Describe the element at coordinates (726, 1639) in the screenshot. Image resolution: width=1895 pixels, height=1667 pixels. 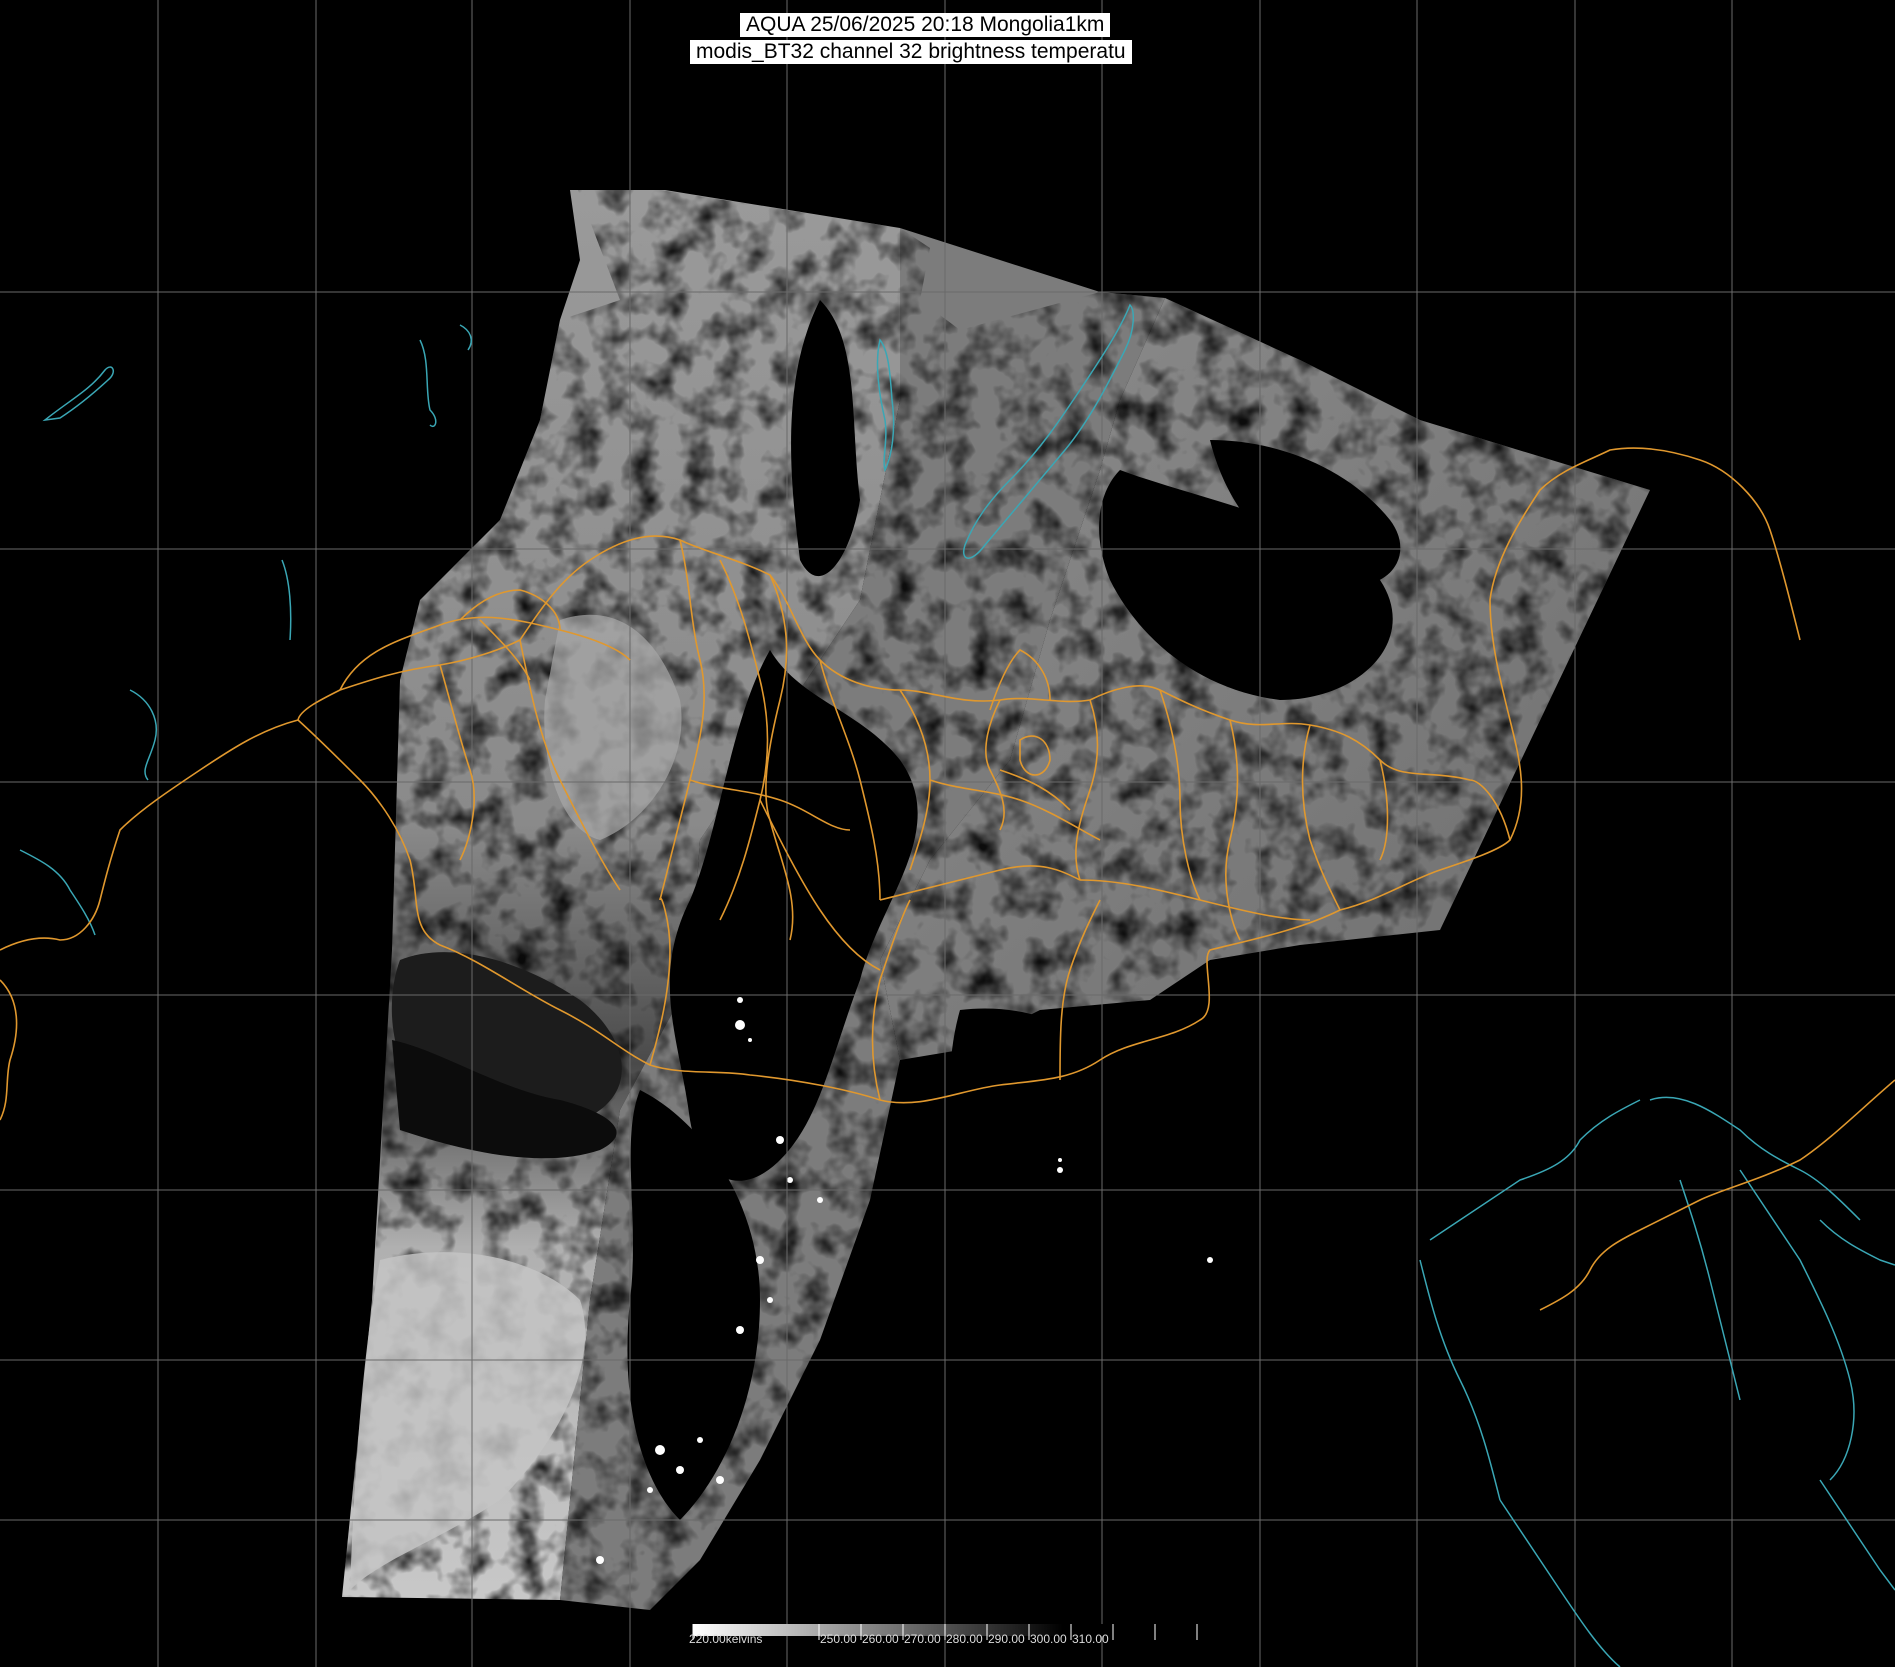
I see `legend-label-min: 220.00kelvins` at that location.